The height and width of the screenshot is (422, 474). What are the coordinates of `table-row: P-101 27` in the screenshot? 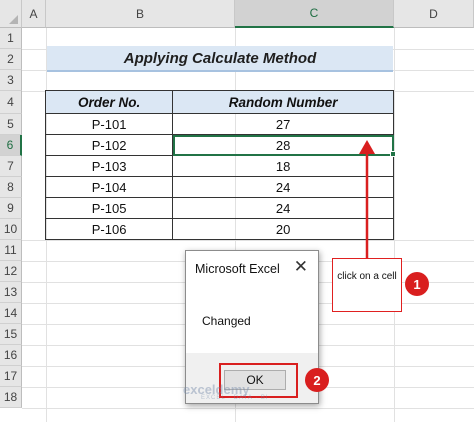 It's located at (219, 124).